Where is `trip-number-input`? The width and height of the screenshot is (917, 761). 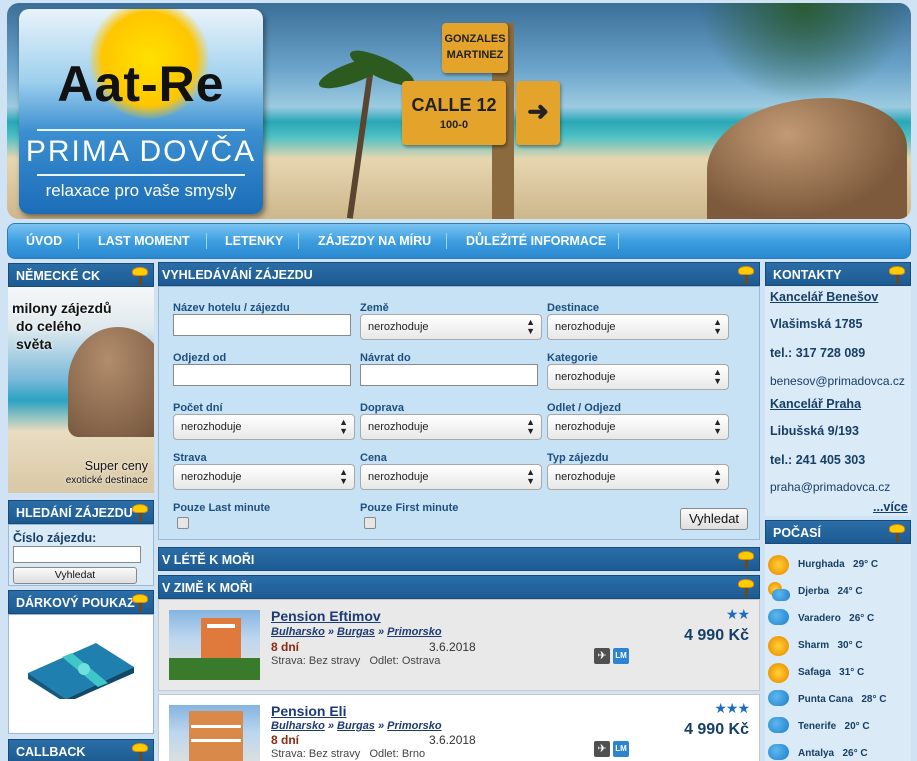 trip-number-input is located at coordinates (77, 554).